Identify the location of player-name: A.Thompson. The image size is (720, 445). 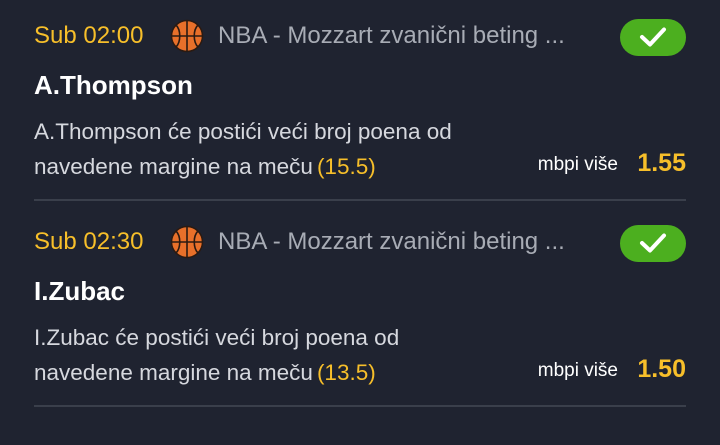
(113, 85).